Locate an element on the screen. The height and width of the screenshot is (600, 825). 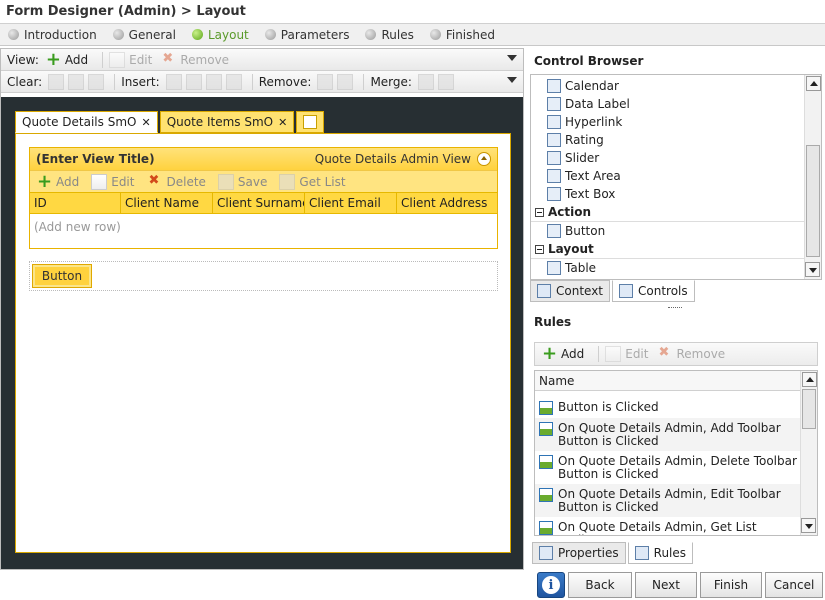
finish-button: Finish is located at coordinates (731, 585).